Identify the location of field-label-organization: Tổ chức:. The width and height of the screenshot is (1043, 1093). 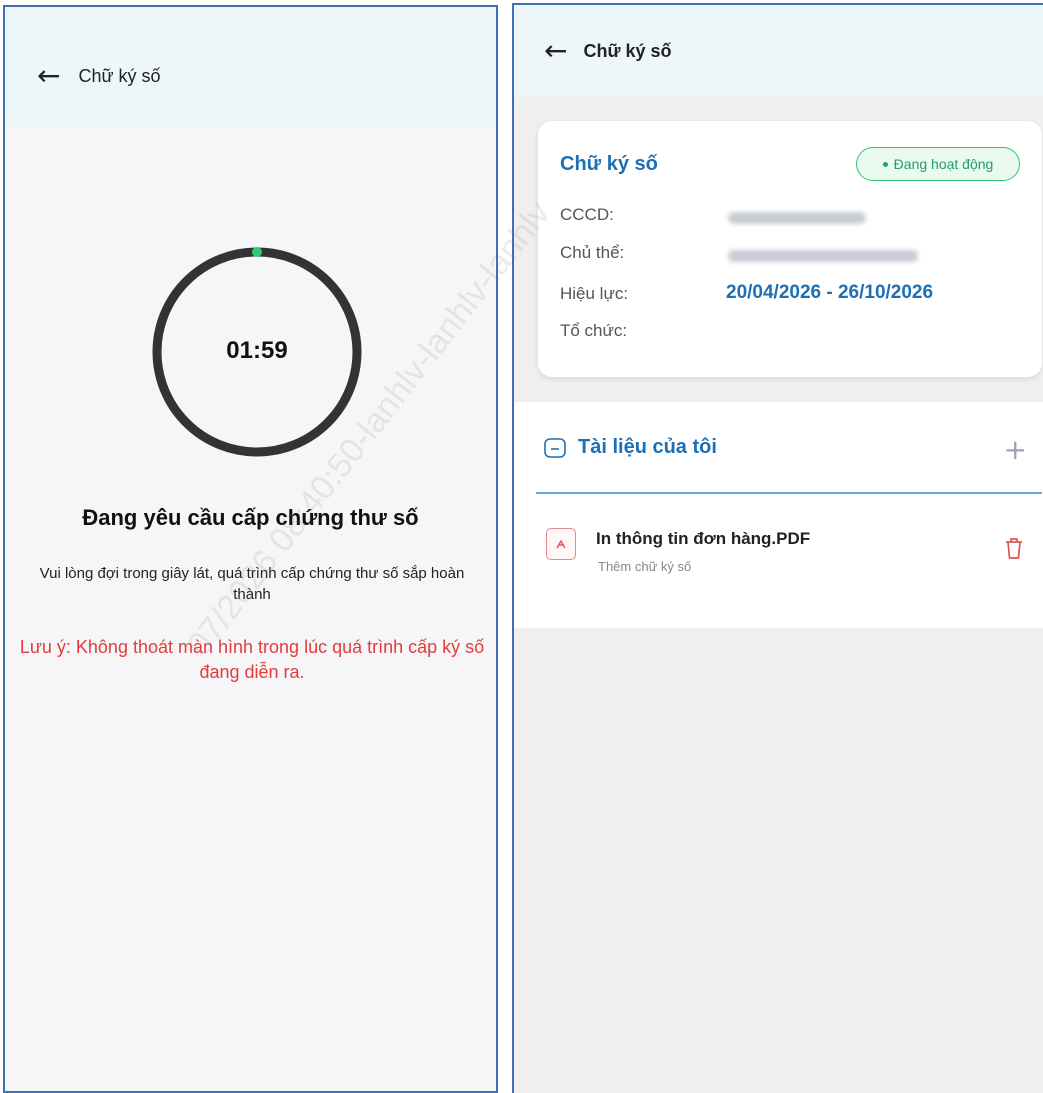
(594, 330).